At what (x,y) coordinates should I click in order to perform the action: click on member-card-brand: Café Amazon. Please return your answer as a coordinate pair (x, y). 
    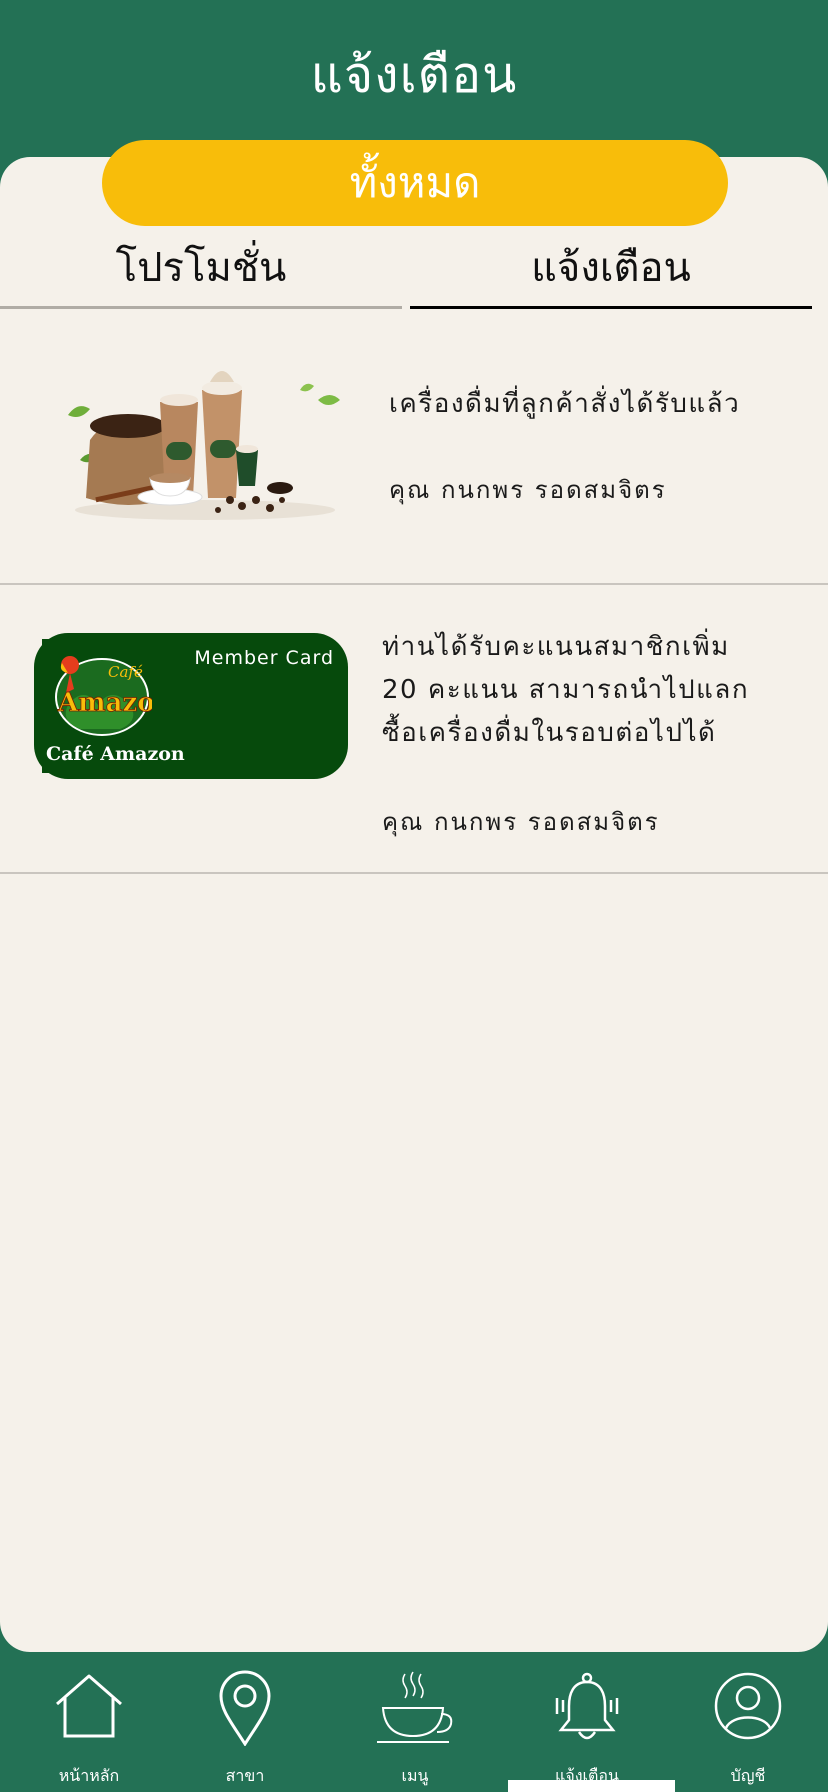
    Looking at the image, I should click on (115, 754).